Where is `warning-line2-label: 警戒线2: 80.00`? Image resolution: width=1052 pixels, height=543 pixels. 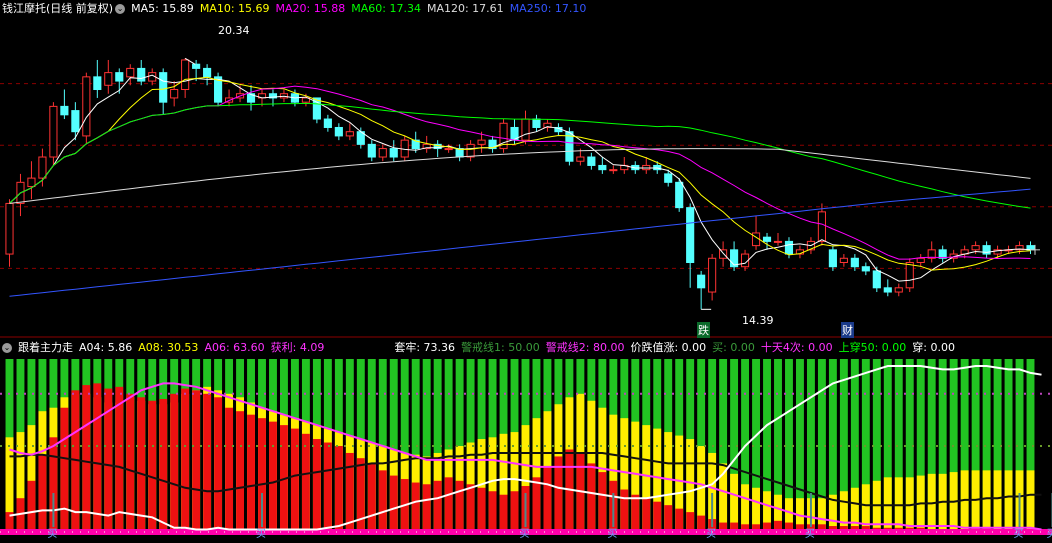
warning-line2-label: 警戒线2: 80.00 is located at coordinates (585, 347).